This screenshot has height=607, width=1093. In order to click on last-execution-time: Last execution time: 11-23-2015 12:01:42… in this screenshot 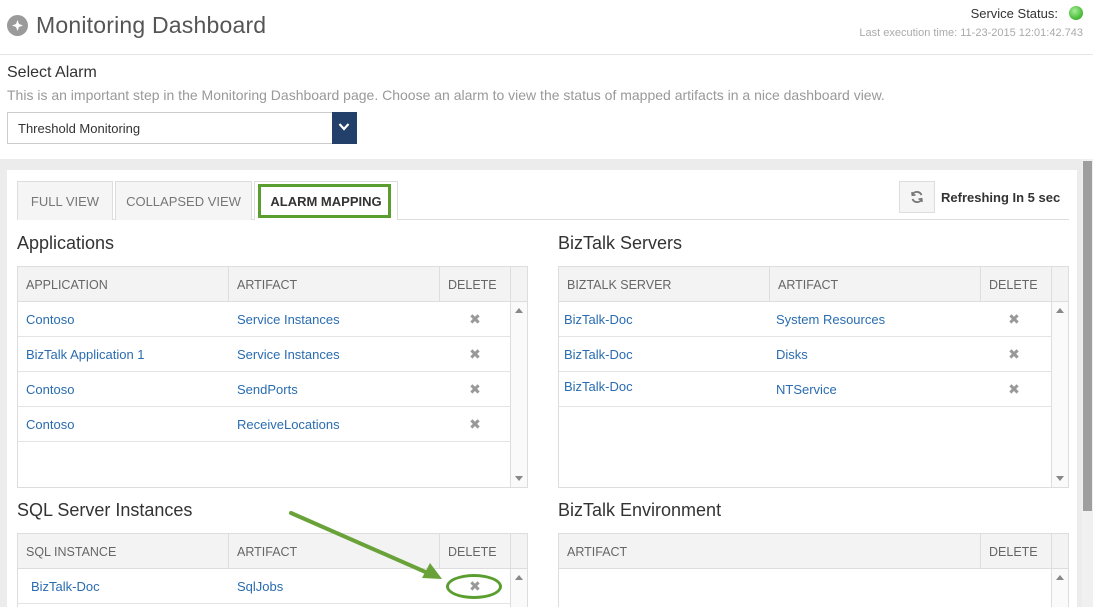, I will do `click(971, 33)`.